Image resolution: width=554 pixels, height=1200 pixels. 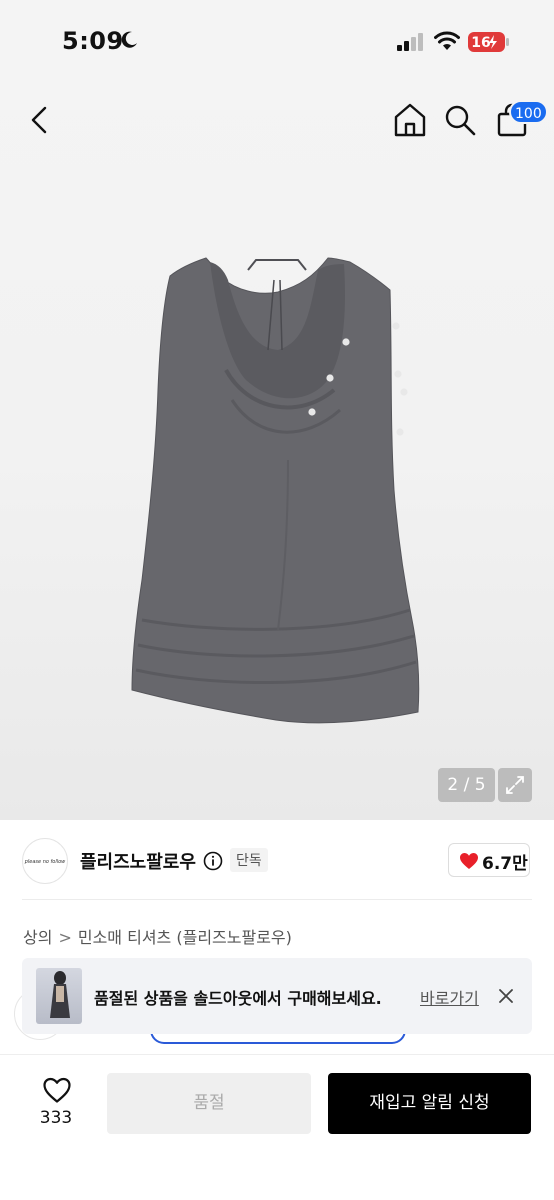 I want to click on breadcrumb-subcategory: 민소매 티셔츠 (플리즈노팔로우), so click(x=185, y=936).